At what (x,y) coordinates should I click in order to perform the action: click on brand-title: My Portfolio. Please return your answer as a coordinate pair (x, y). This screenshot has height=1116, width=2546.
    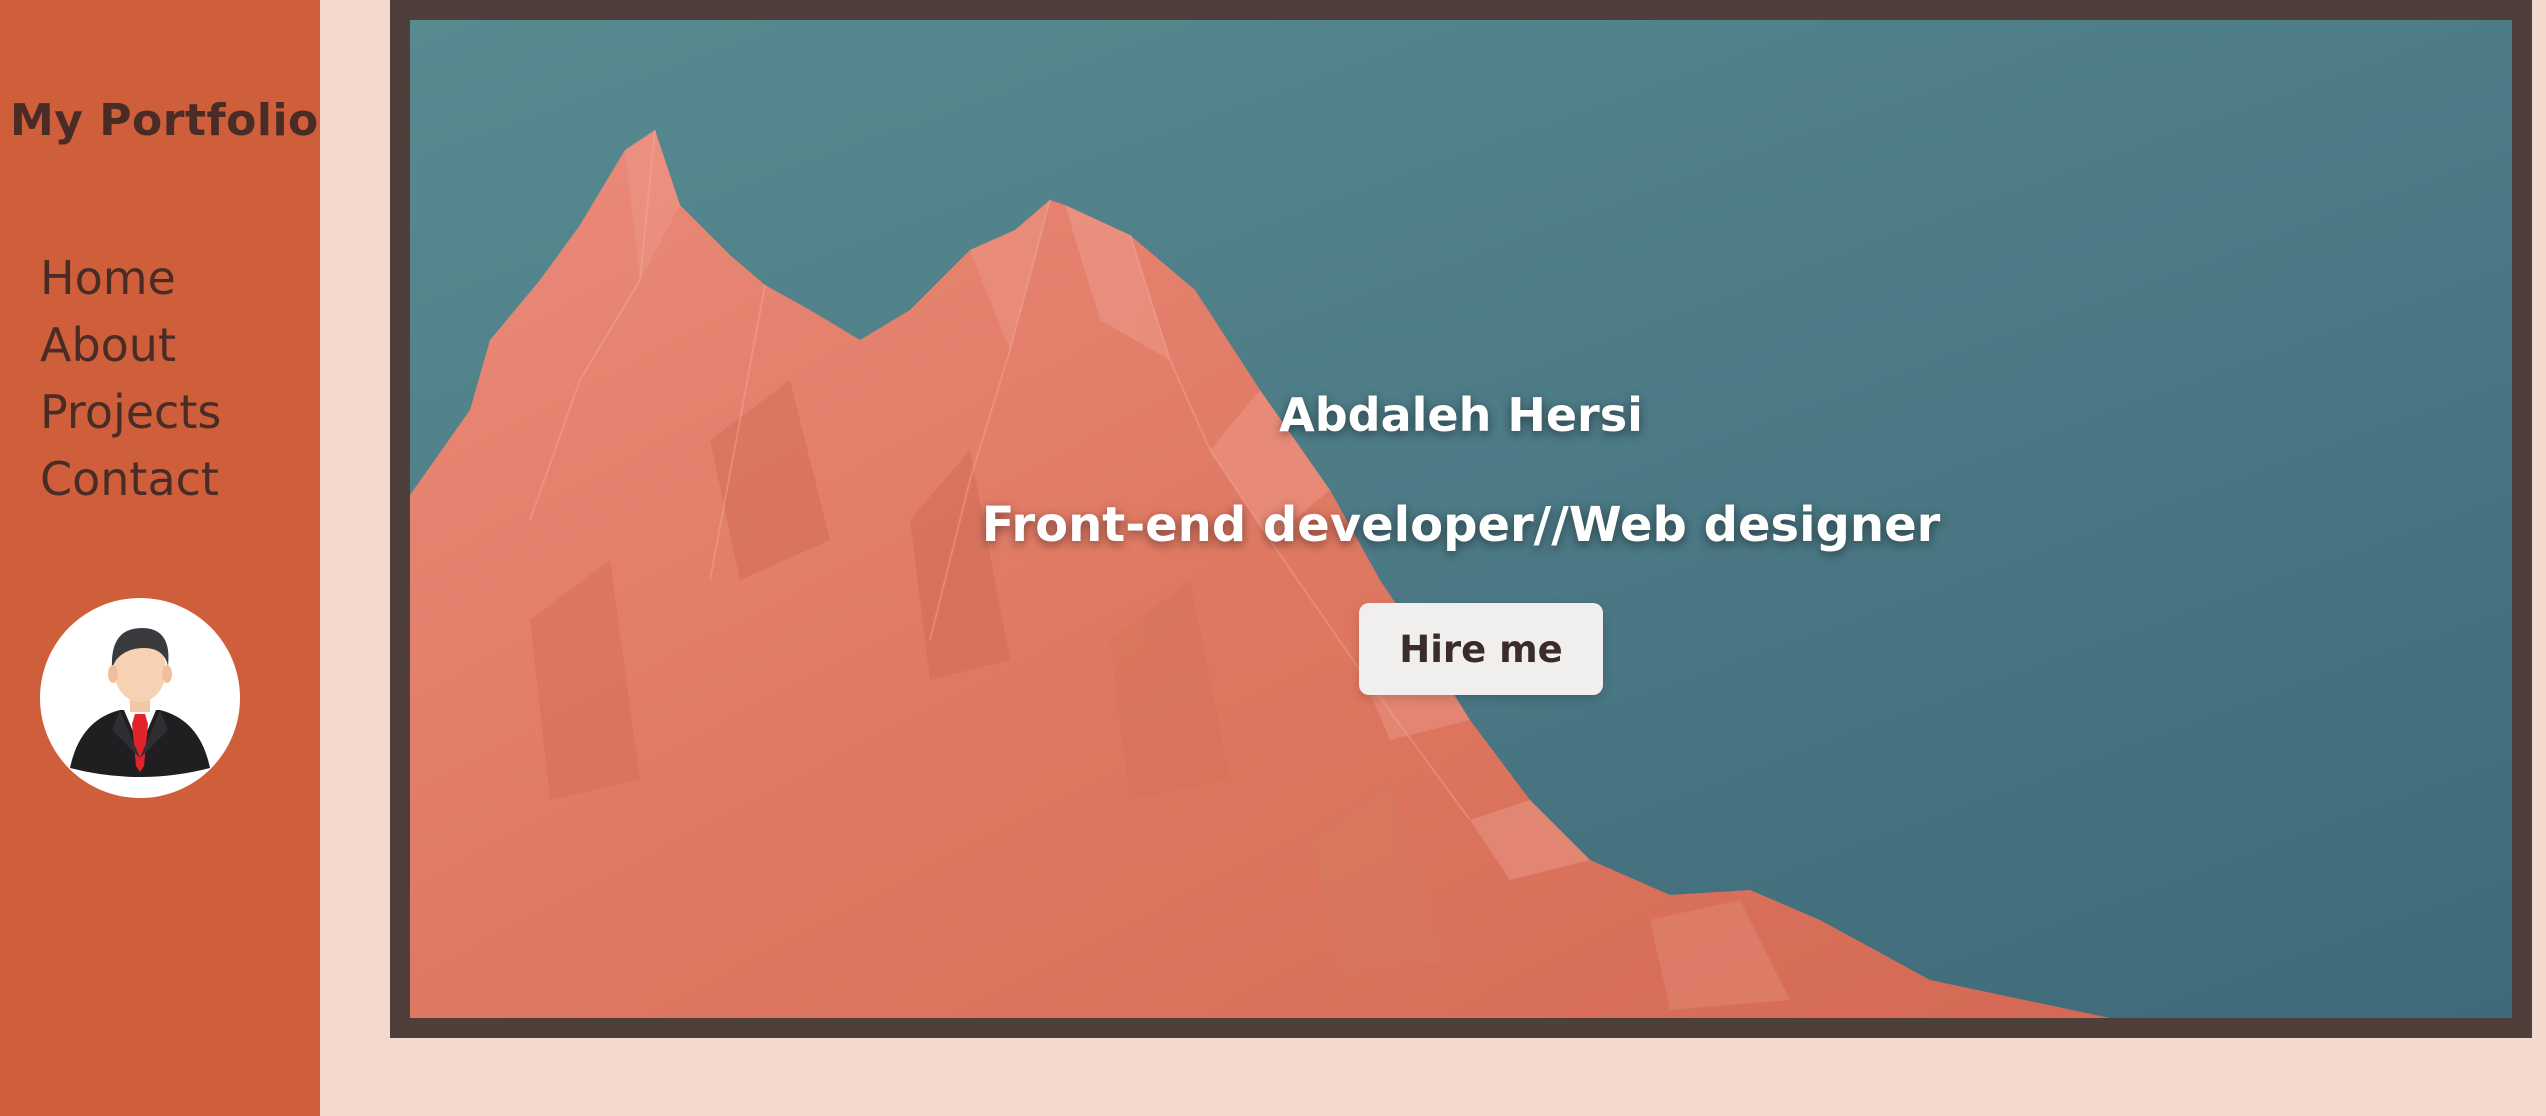
    Looking at the image, I should click on (164, 120).